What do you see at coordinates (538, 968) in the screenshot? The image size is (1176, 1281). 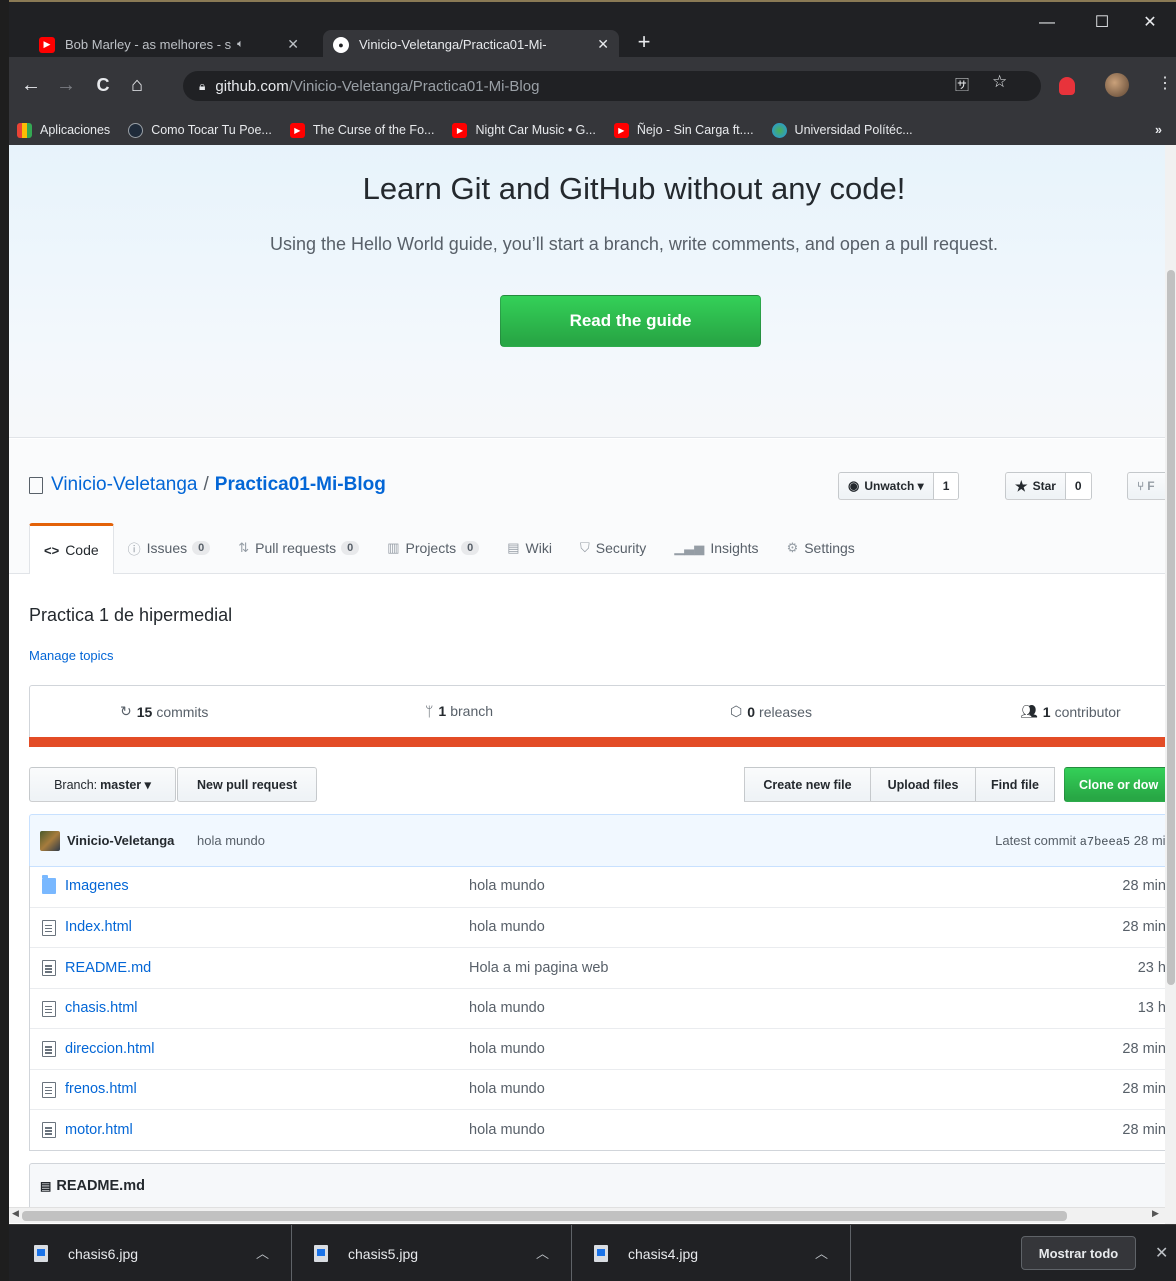 I see `file-commit-message: Hola a mi pagina web` at bounding box center [538, 968].